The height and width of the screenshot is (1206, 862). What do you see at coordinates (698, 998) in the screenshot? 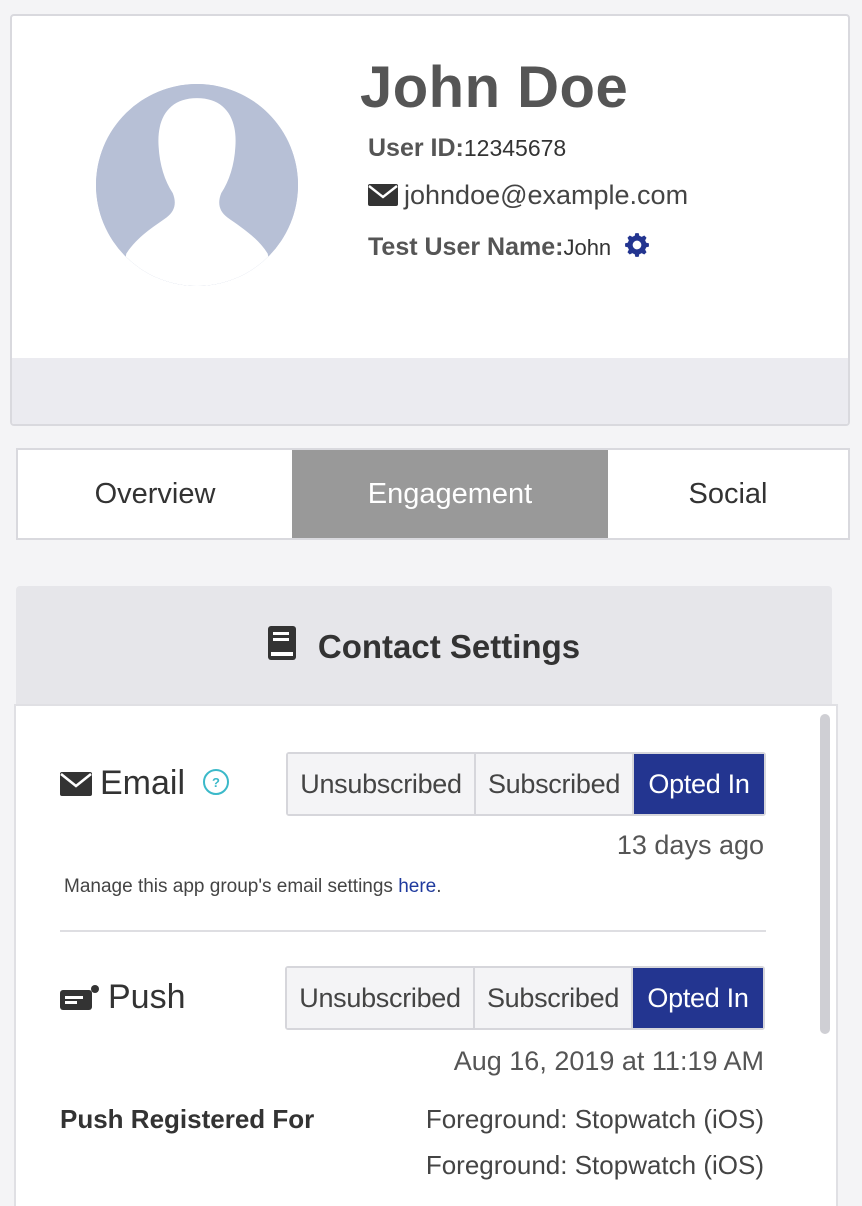
I see `push-opted-in-button: Opted In` at bounding box center [698, 998].